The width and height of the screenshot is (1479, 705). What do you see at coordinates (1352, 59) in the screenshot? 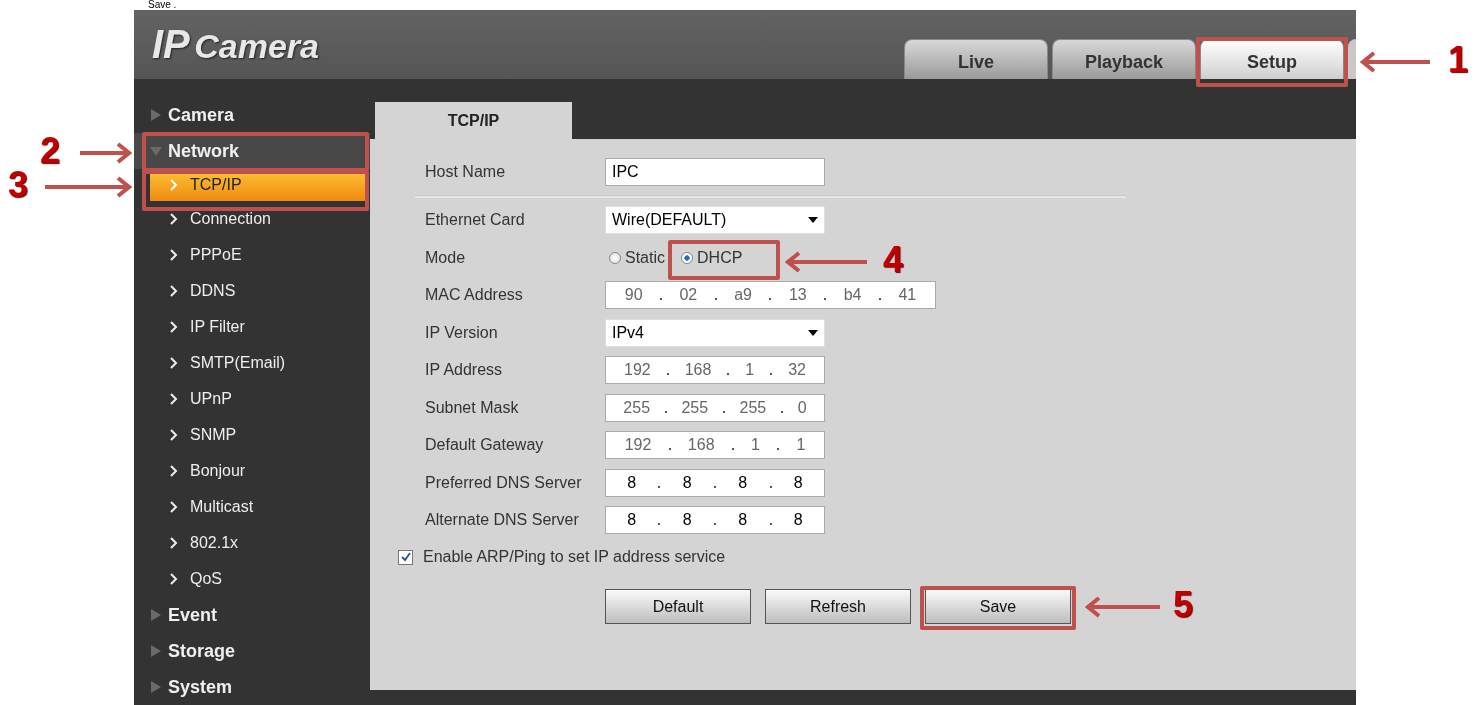
I see `partial-tab` at bounding box center [1352, 59].